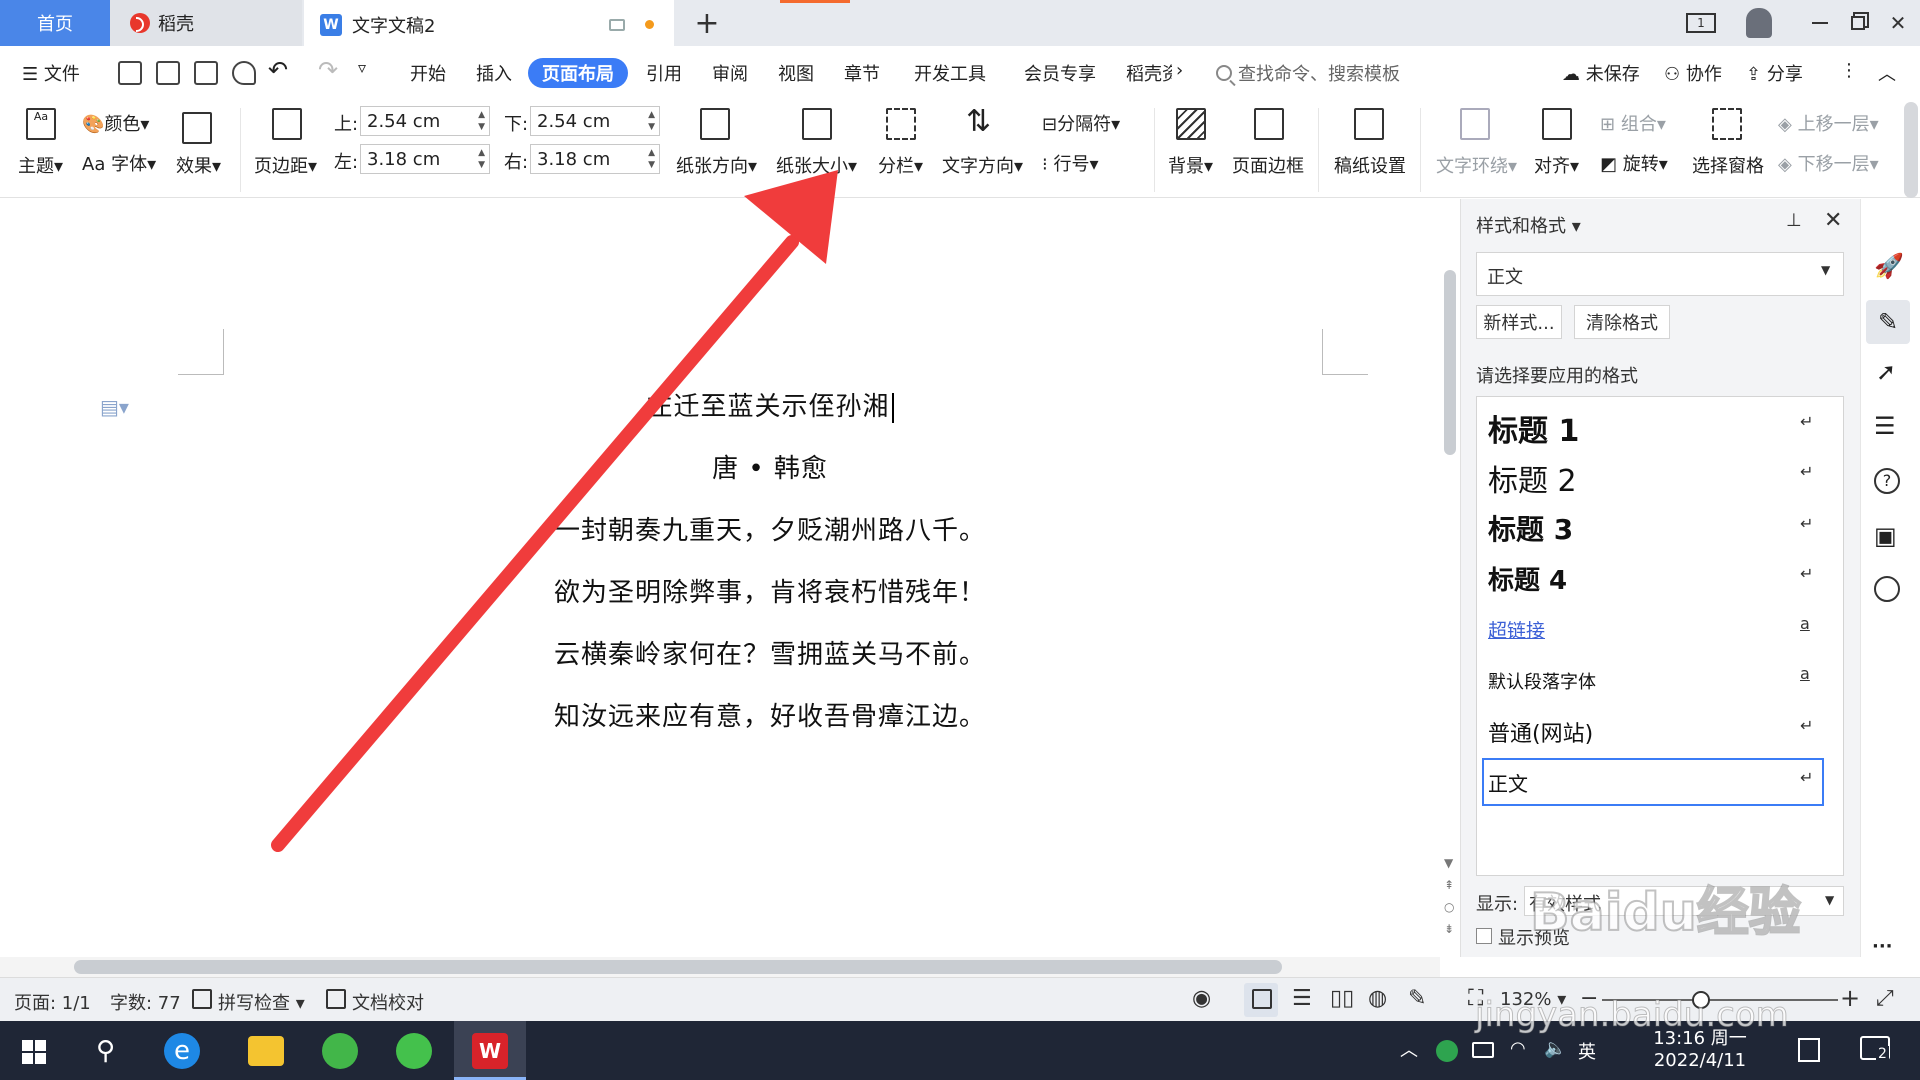 This screenshot has height=1080, width=1920. I want to click on print-icon, so click(206, 73).